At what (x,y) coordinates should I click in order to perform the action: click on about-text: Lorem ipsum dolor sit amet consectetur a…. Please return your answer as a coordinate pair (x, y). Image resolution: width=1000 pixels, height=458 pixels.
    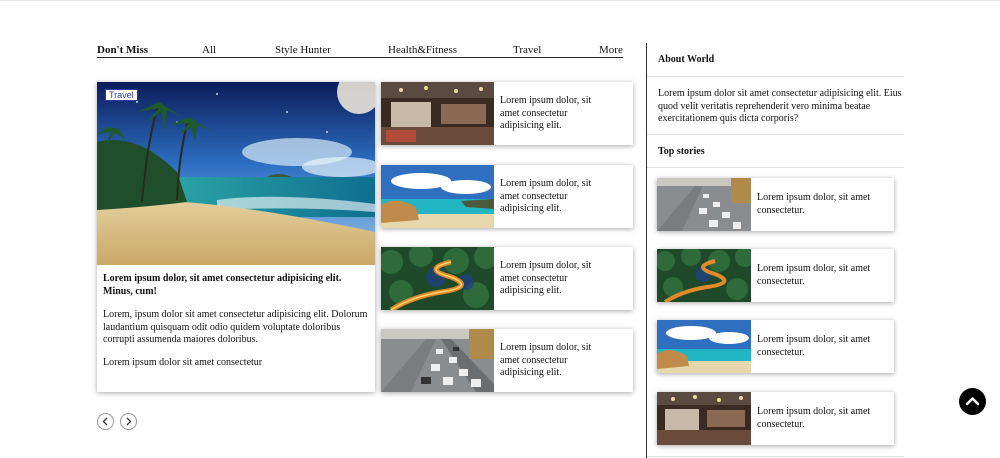
    Looking at the image, I should click on (780, 106).